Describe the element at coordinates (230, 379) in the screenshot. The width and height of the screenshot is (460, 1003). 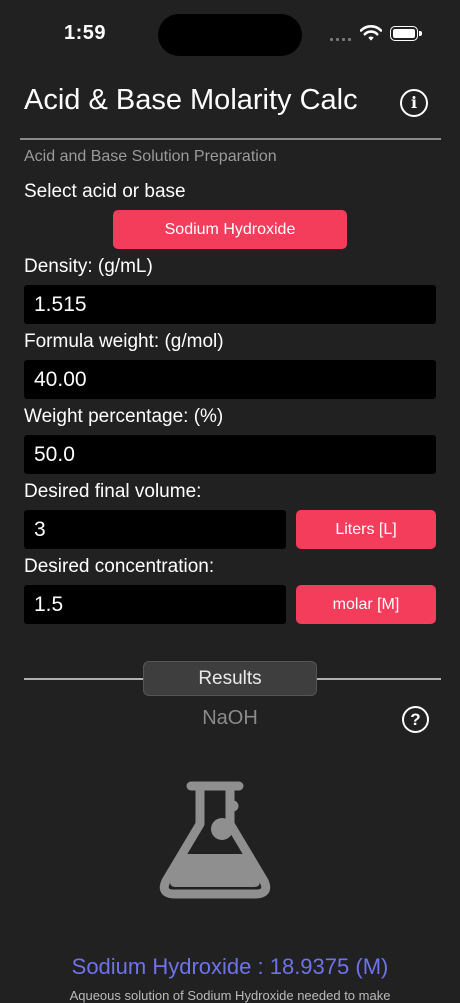
I see `formula-weight-input` at that location.